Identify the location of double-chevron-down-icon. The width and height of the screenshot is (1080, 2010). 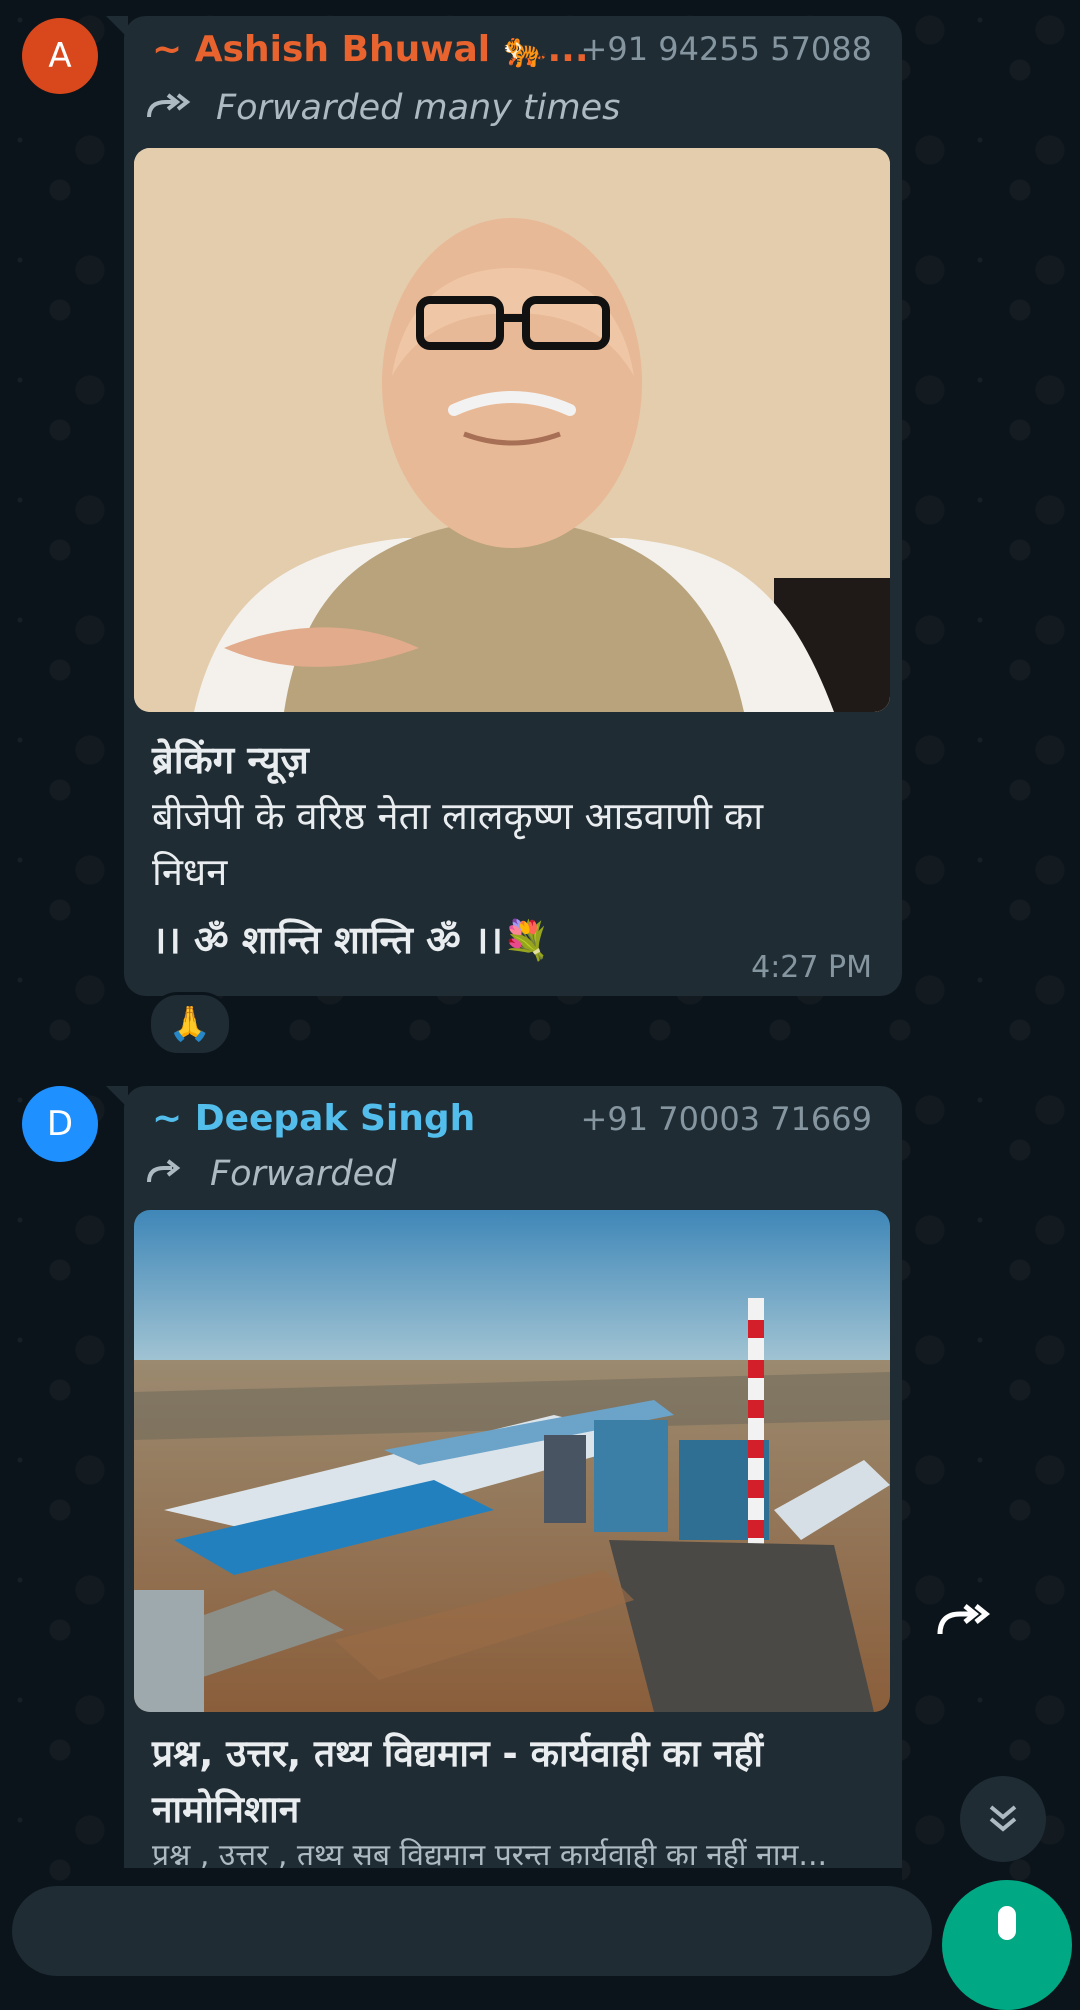
(1003, 1818).